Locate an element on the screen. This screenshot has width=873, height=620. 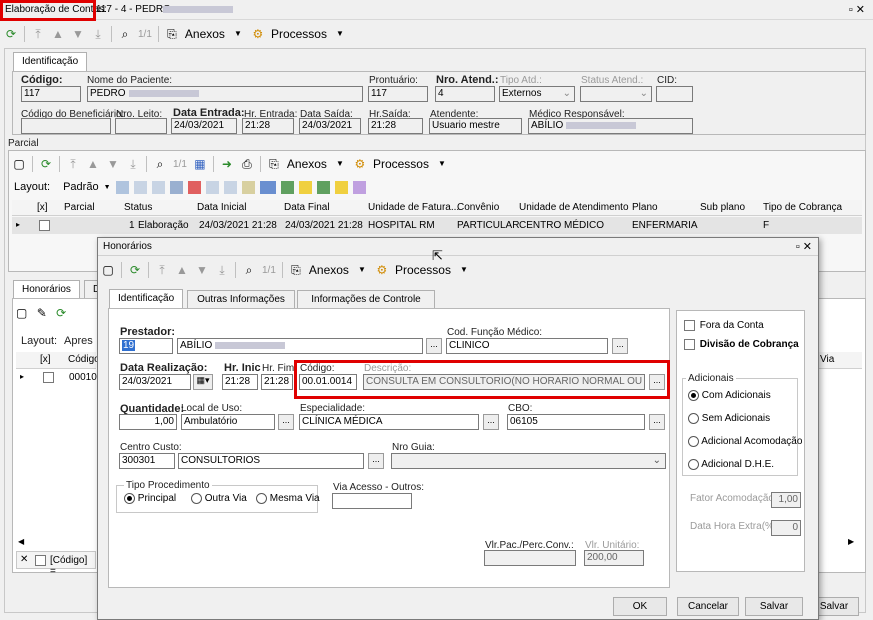
com-adicionais-radio: Com Adicionais is located at coordinates (729, 395).